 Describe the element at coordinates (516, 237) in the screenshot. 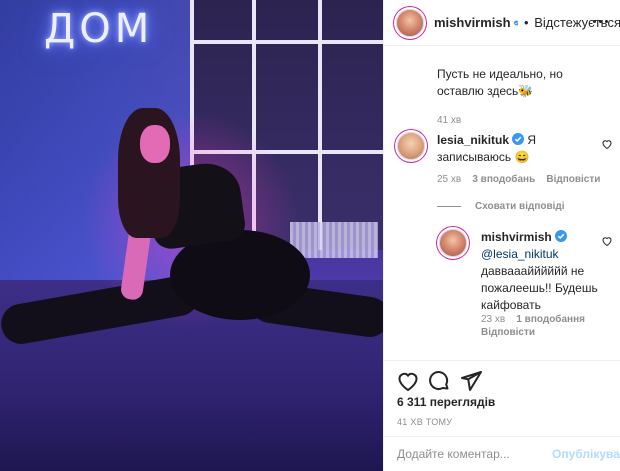

I see `reply-username: mishvirmish` at that location.